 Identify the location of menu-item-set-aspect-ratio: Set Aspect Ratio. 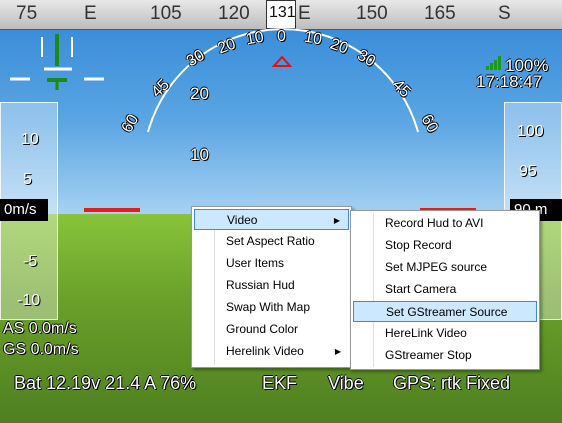
(271, 241).